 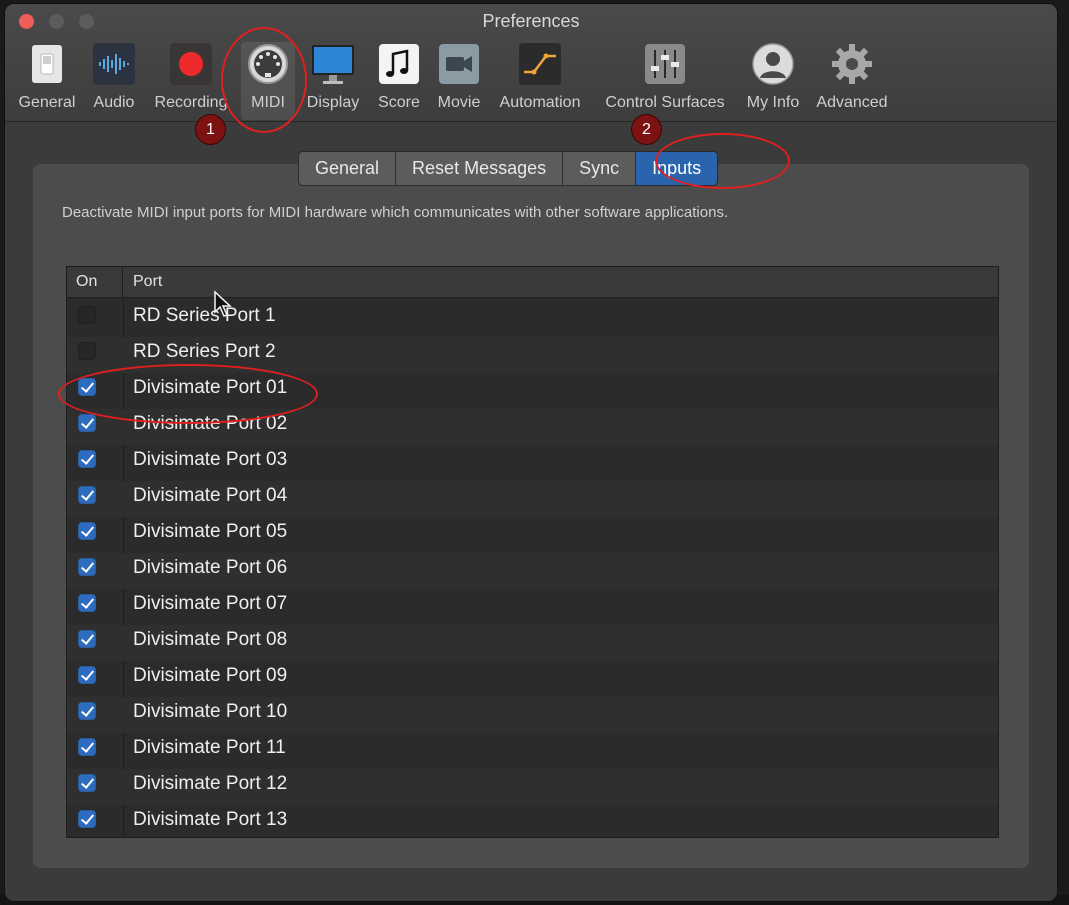 I want to click on annotation-ellipse-inputs, so click(x=722, y=161).